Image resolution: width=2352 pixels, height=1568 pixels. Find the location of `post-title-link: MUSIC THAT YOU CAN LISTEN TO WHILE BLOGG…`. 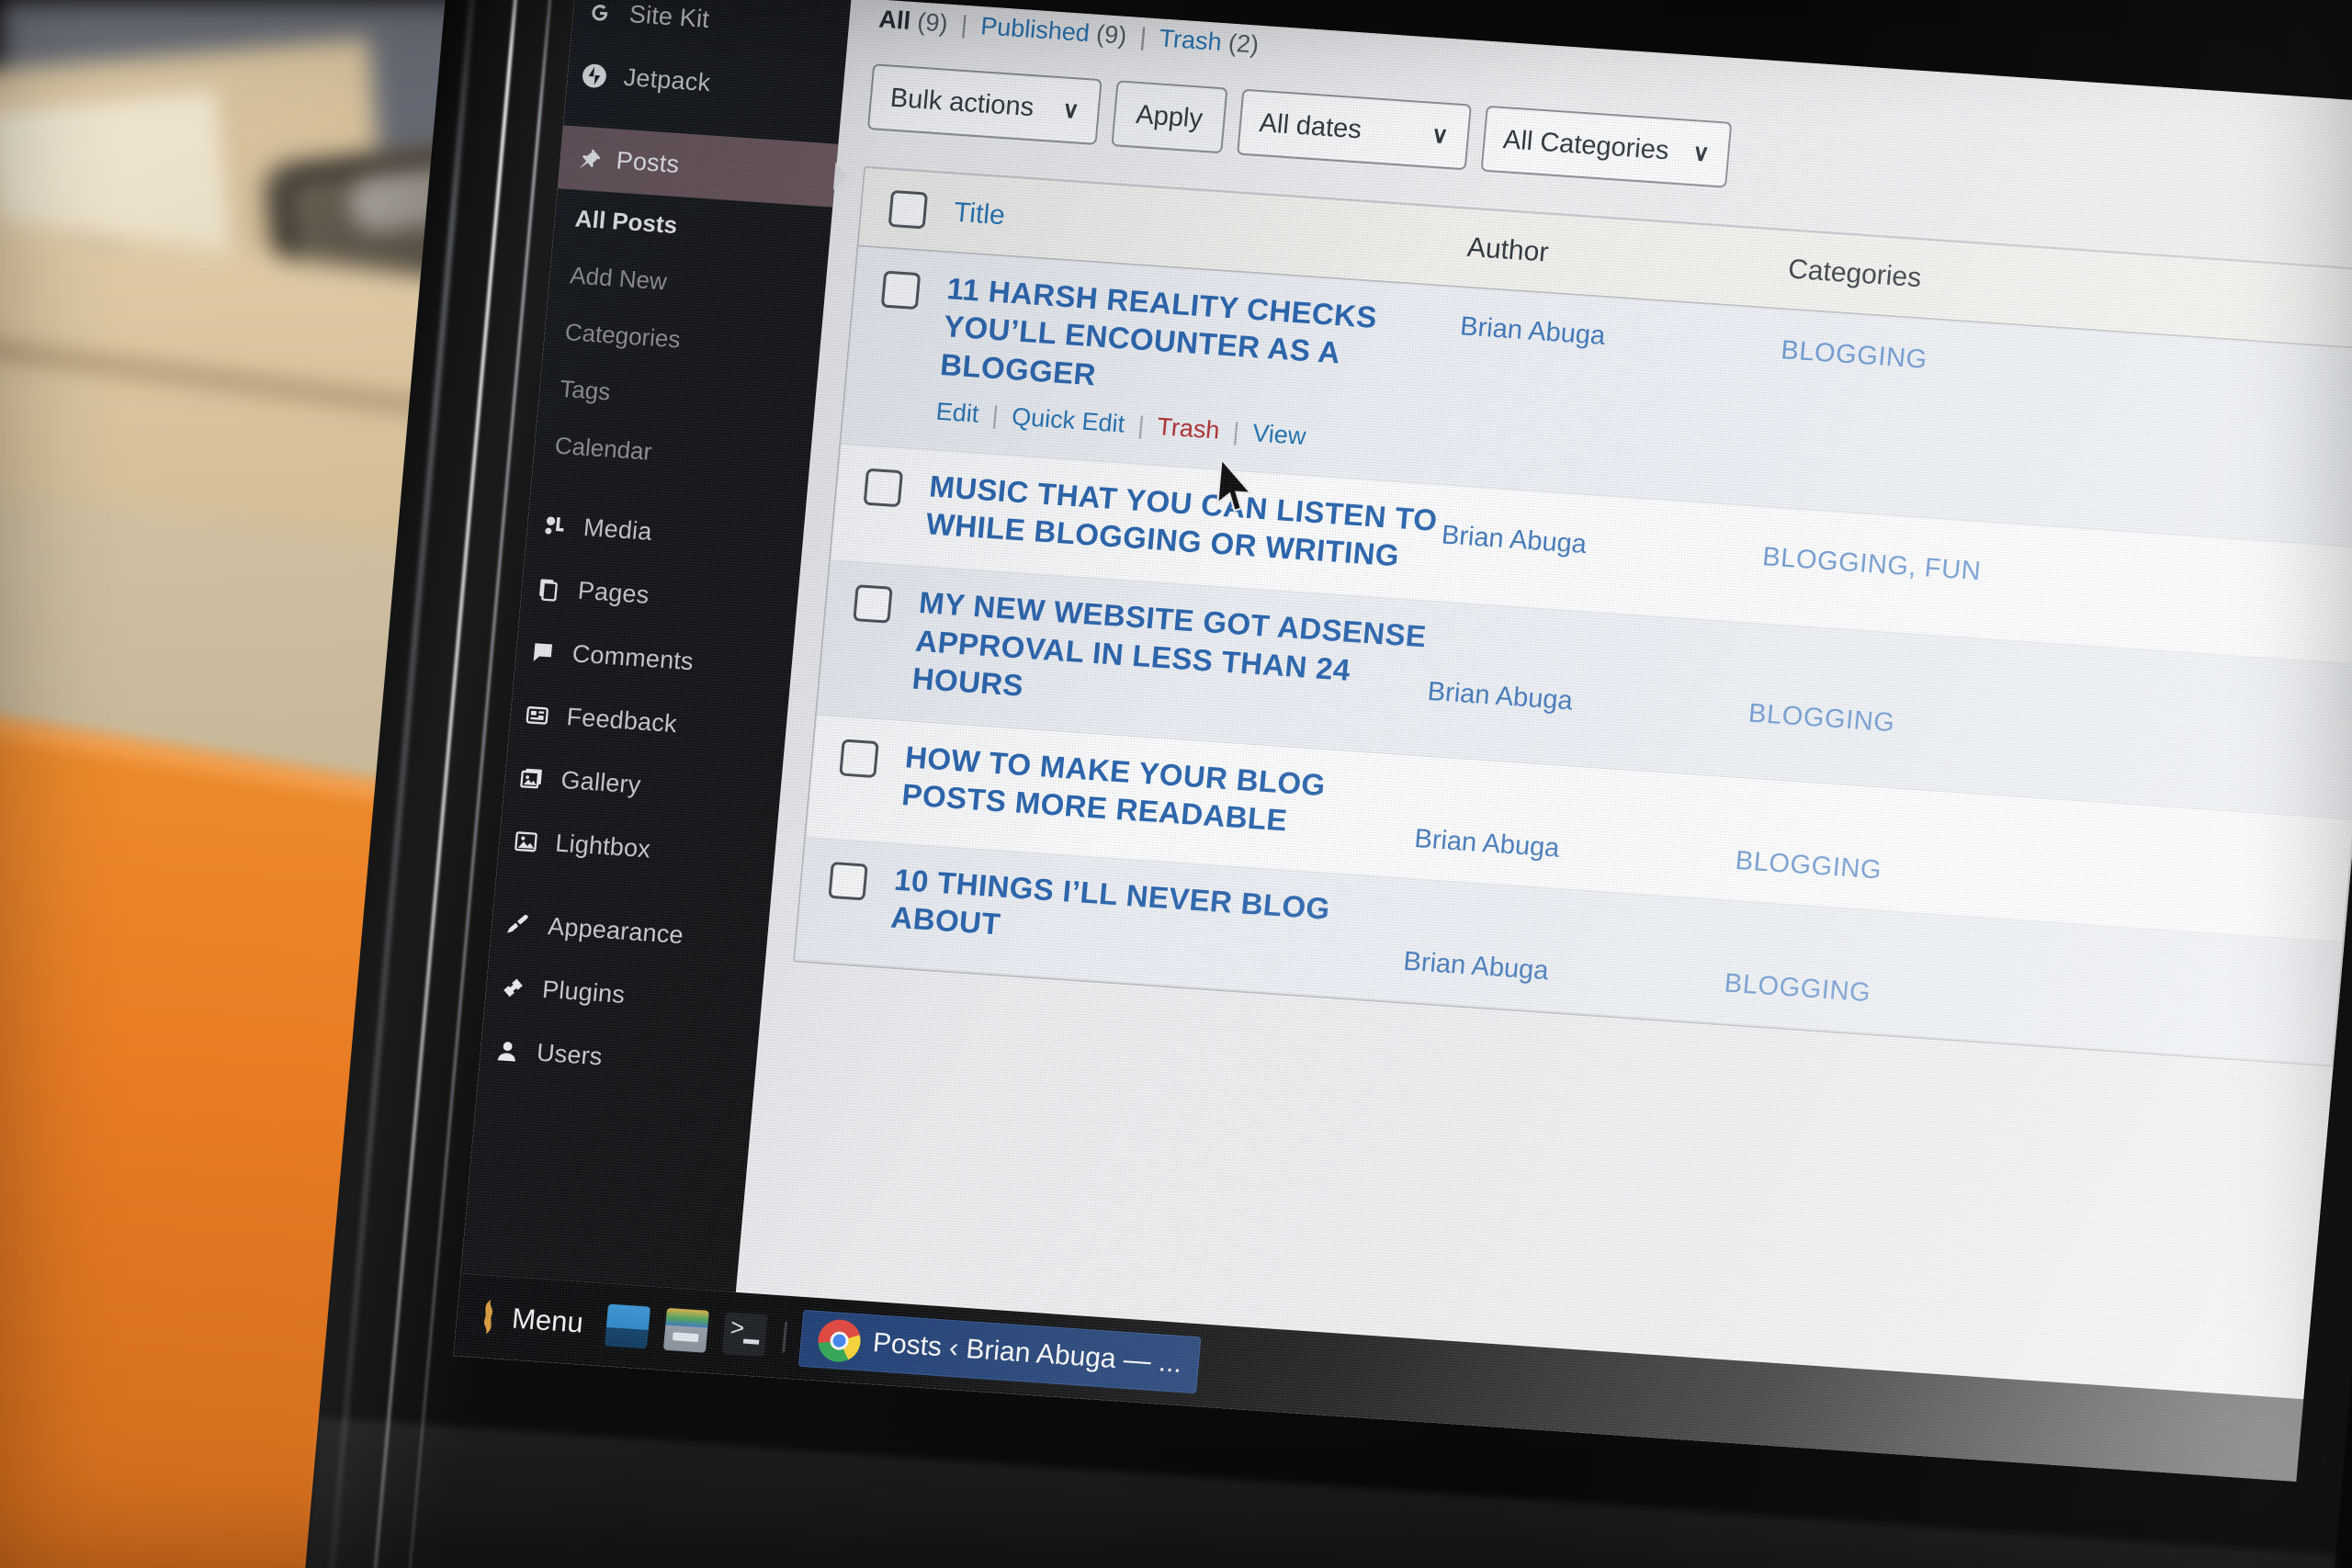

post-title-link: MUSIC THAT YOU CAN LISTEN TO WHILE BLOGG… is located at coordinates (1184, 522).